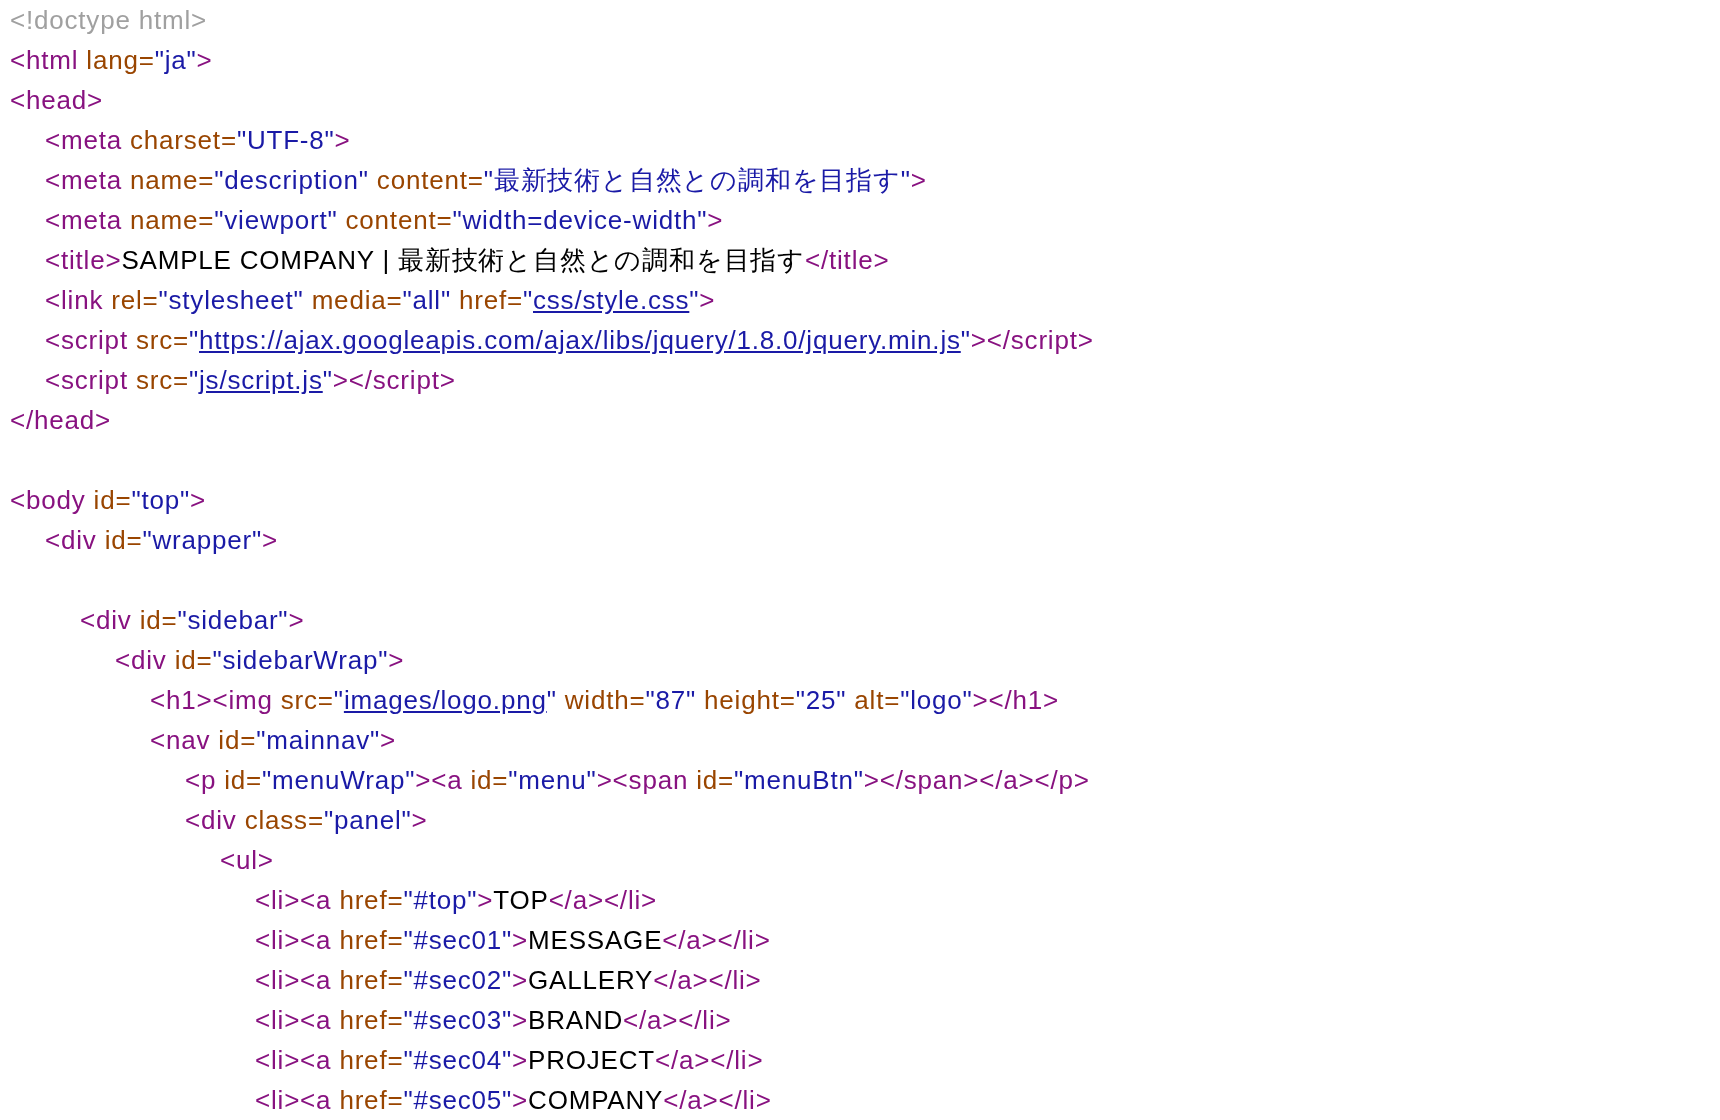  I want to click on source-line: <div class="panel">, so click(306, 820).